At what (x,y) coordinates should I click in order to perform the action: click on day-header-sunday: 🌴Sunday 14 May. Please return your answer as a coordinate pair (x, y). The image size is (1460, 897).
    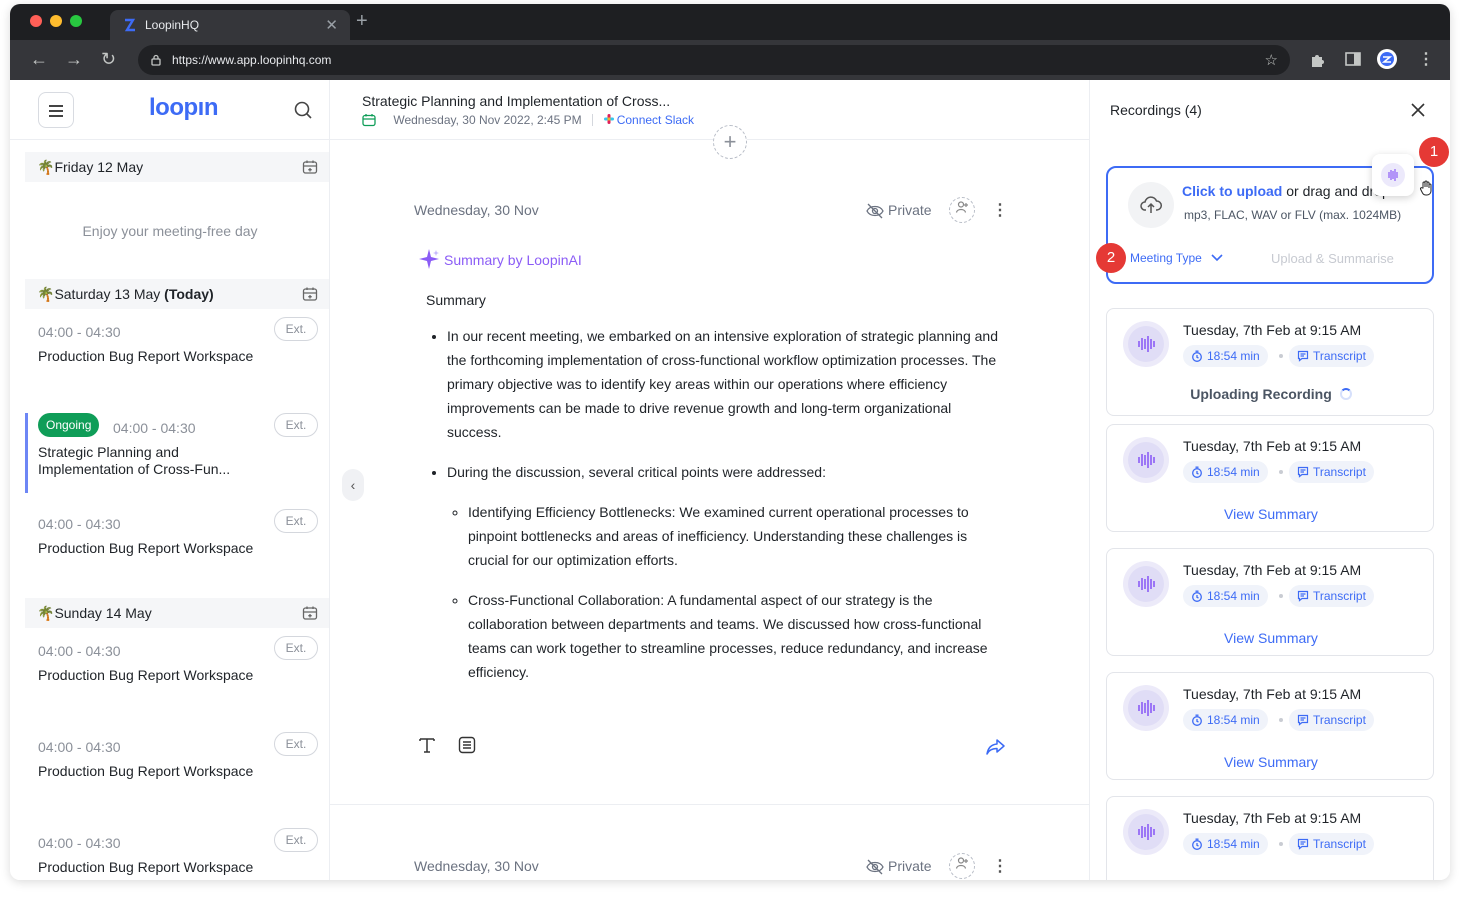
    Looking at the image, I should click on (177, 613).